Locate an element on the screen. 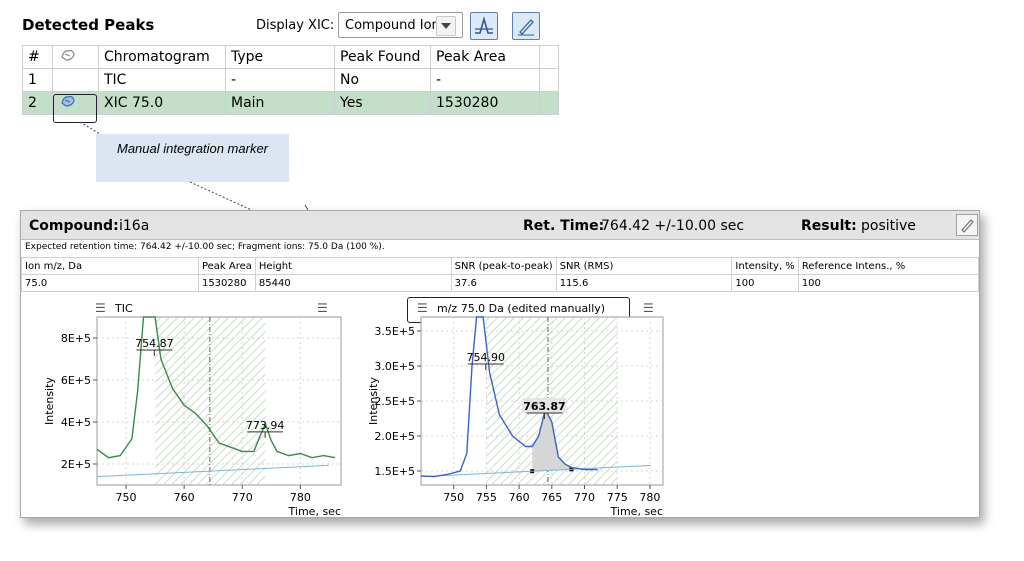 The height and width of the screenshot is (561, 1024). ion-cell-ref-intensity: 100 is located at coordinates (888, 283).